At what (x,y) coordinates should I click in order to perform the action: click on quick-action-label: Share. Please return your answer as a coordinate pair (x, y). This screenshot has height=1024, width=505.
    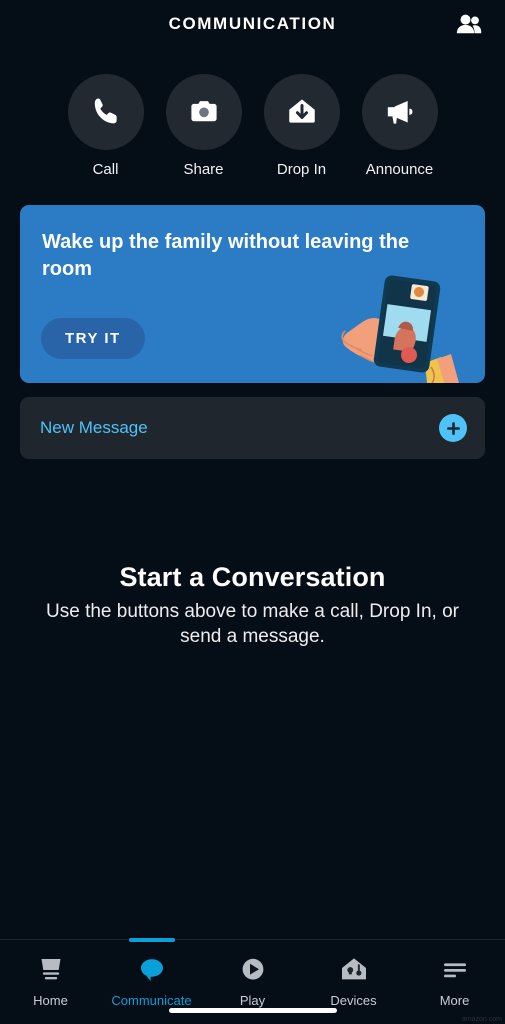
    Looking at the image, I should click on (203, 169).